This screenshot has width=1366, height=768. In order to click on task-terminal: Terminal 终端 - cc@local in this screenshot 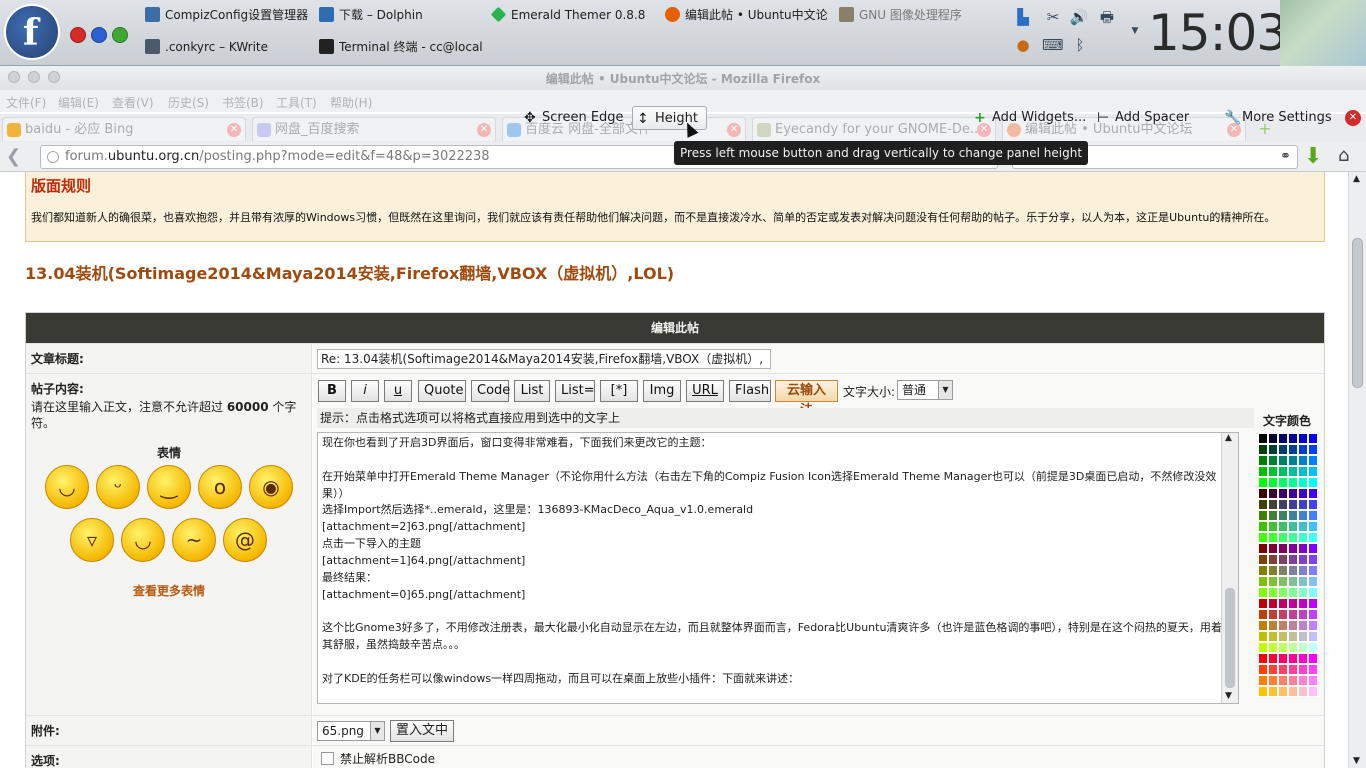, I will do `click(400, 47)`.